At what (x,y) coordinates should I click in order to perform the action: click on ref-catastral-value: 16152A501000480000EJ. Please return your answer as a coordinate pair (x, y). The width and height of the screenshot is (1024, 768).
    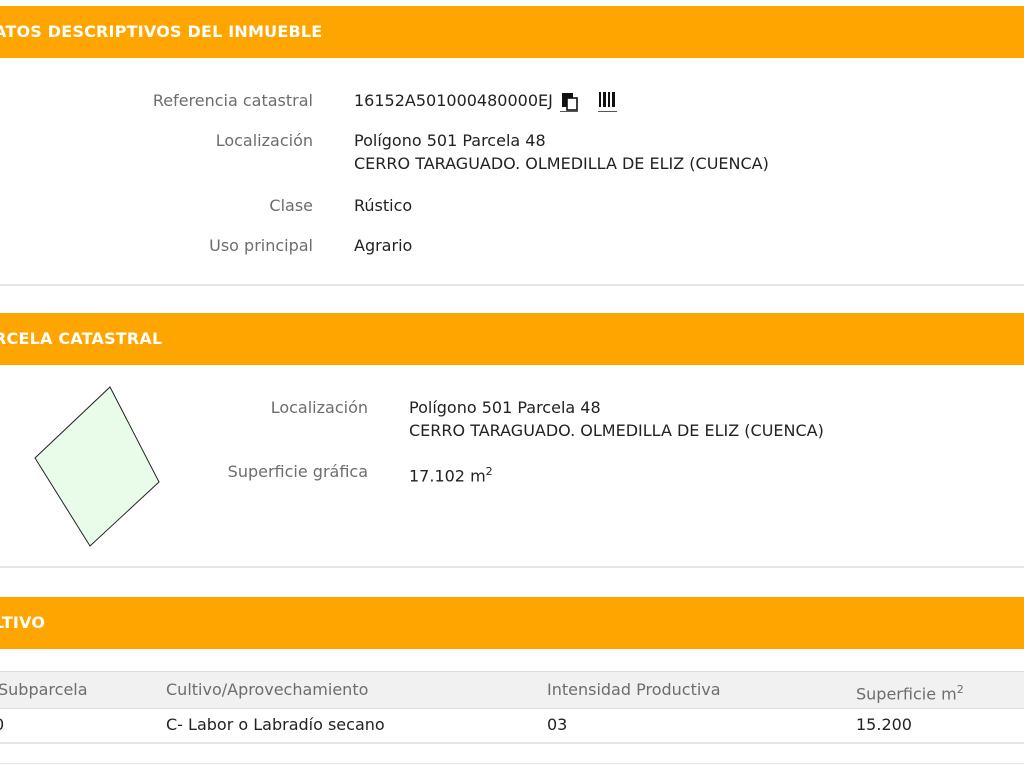
    Looking at the image, I should click on (453, 100).